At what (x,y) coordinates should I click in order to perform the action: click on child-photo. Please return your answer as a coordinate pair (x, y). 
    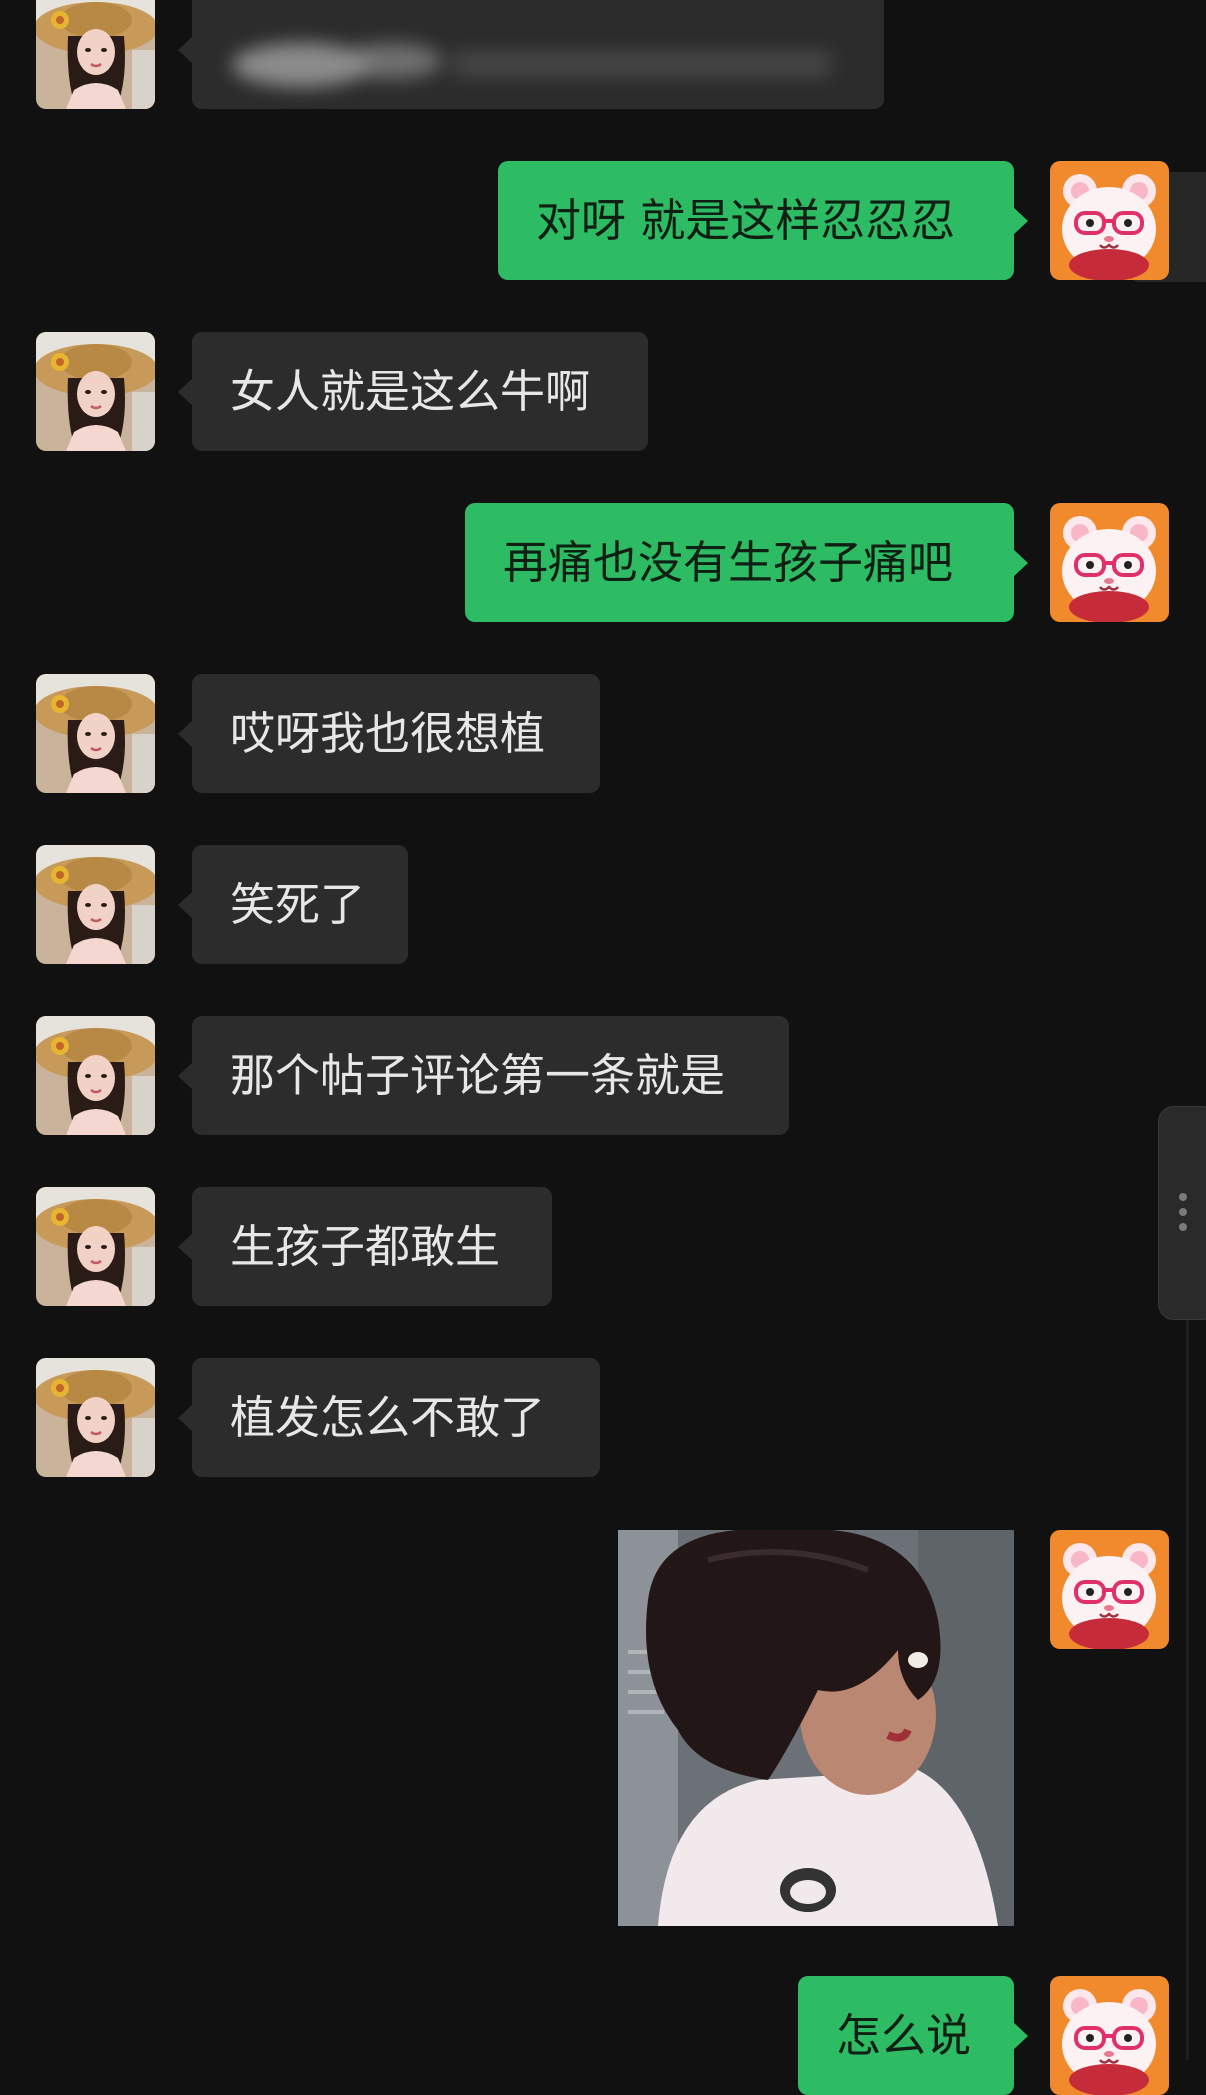
    Looking at the image, I should click on (816, 1728).